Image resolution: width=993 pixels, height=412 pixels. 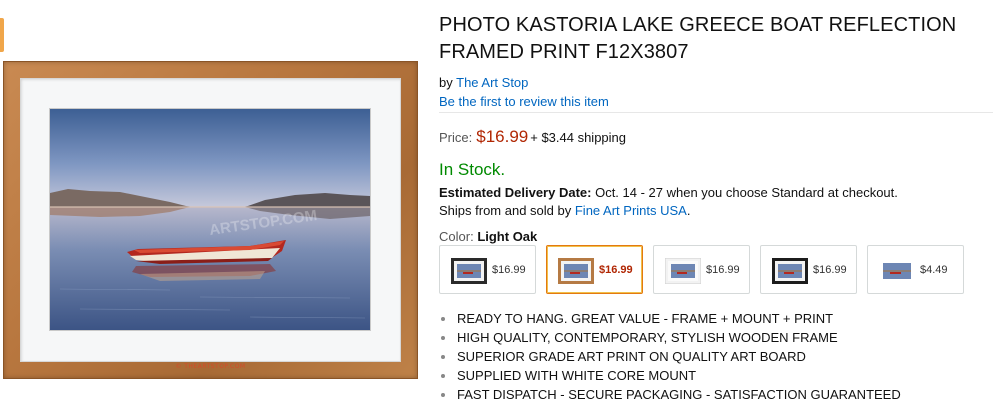 I want to click on delivery-label: Estimated Delivery Date:, so click(x=515, y=192).